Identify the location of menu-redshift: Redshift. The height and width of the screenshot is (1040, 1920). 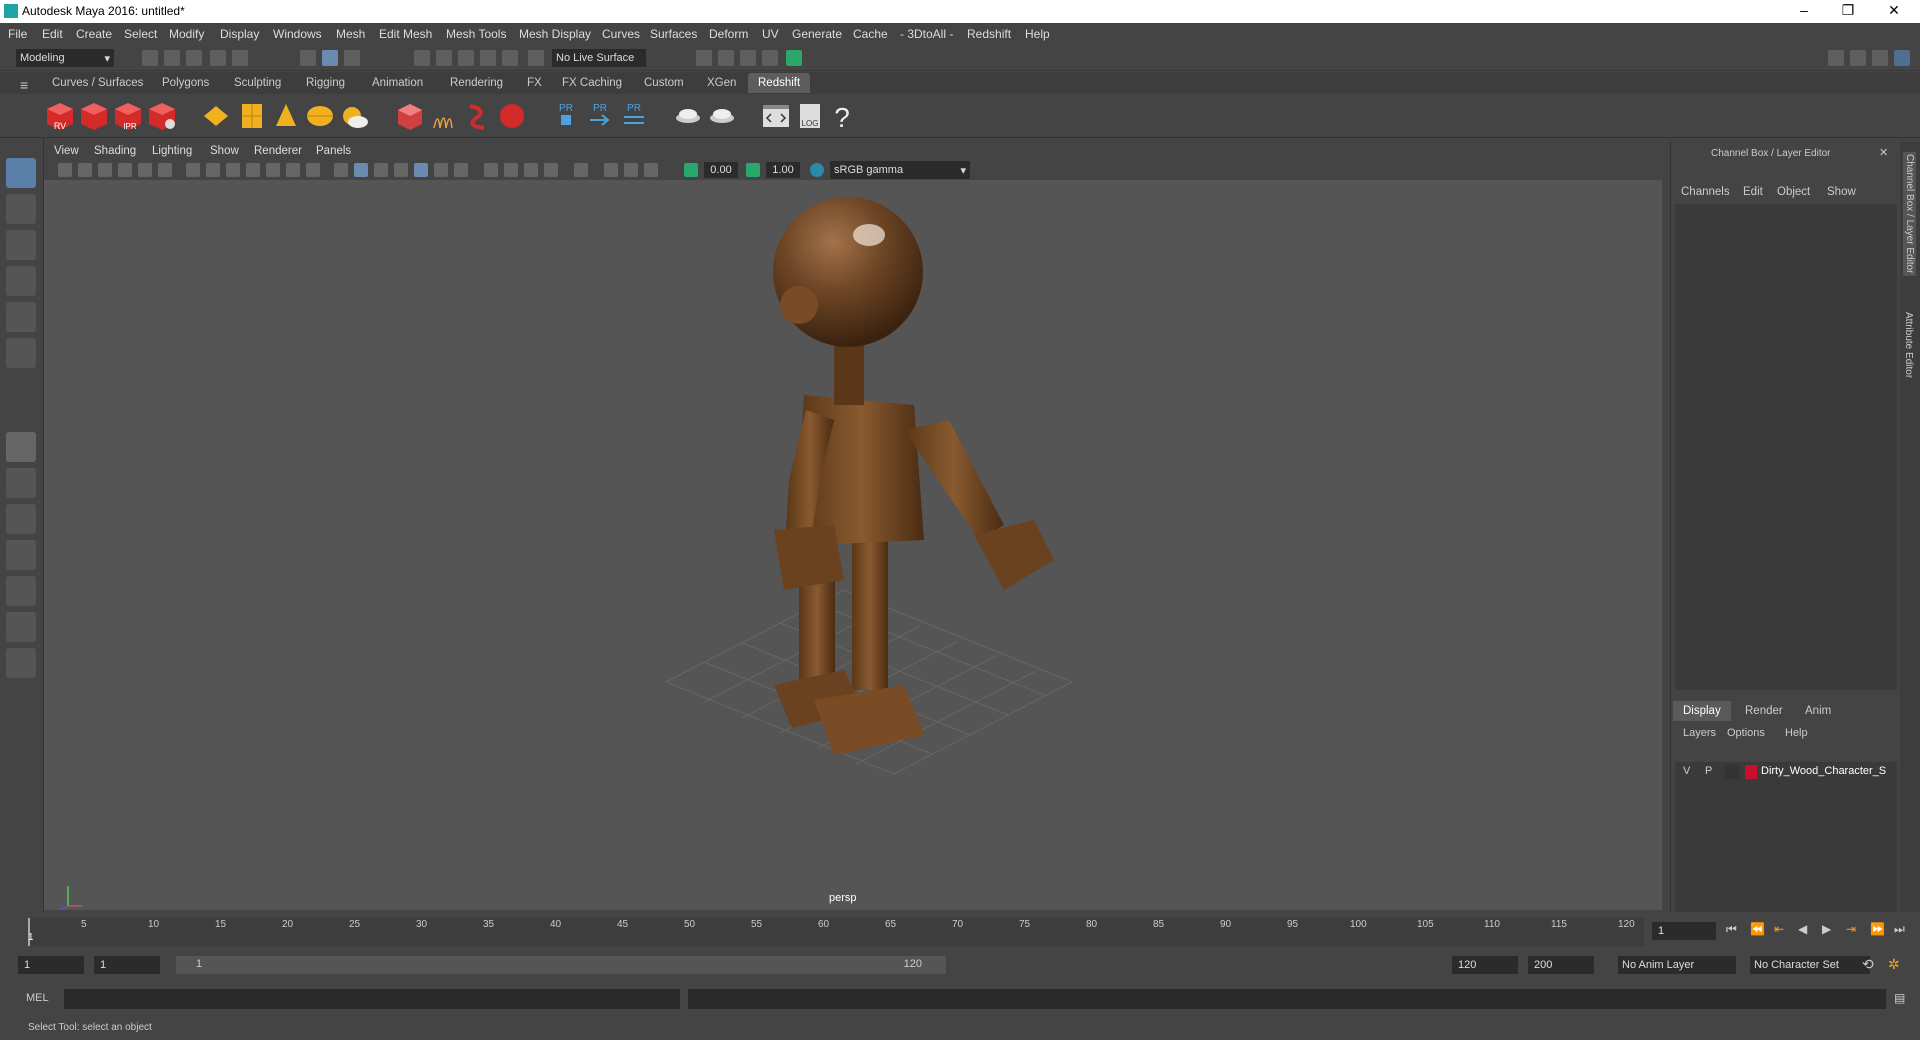
(989, 34).